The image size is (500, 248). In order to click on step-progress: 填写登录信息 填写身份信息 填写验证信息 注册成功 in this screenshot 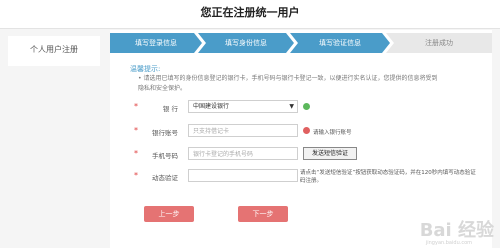, I will do `click(301, 43)`.